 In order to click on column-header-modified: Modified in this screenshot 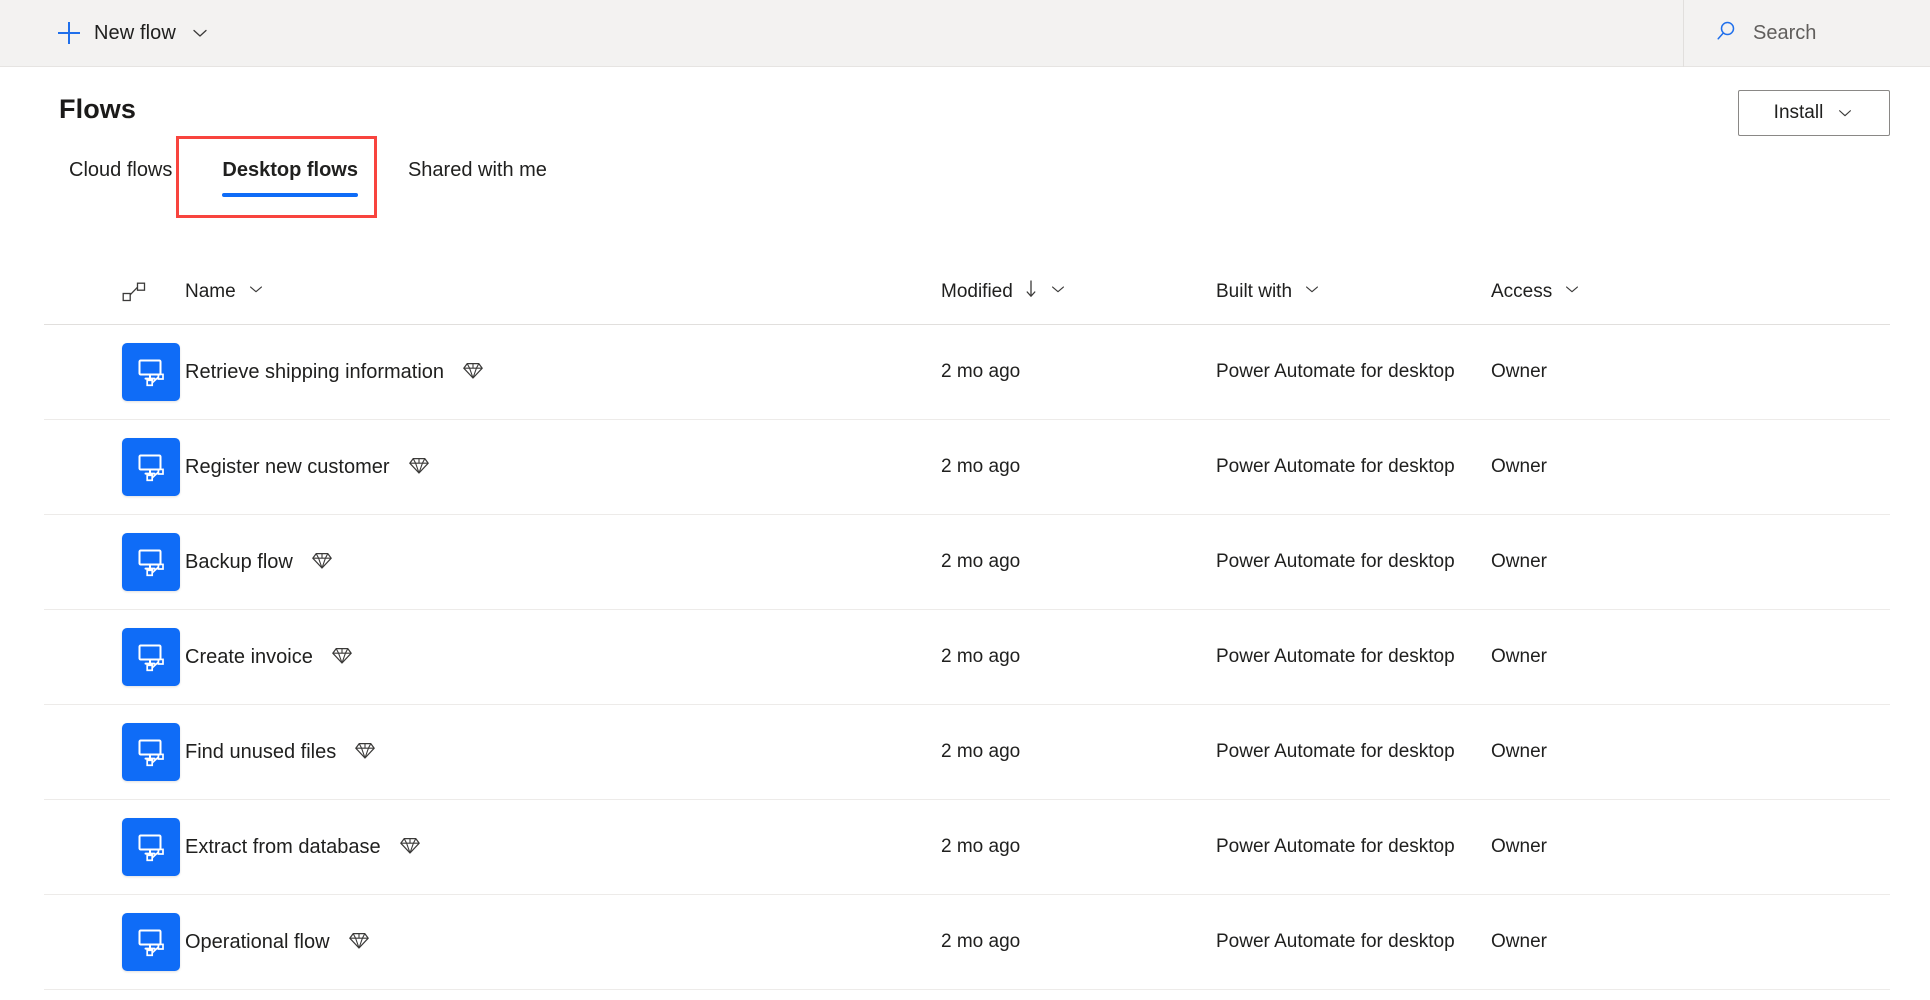, I will do `click(1078, 292)`.